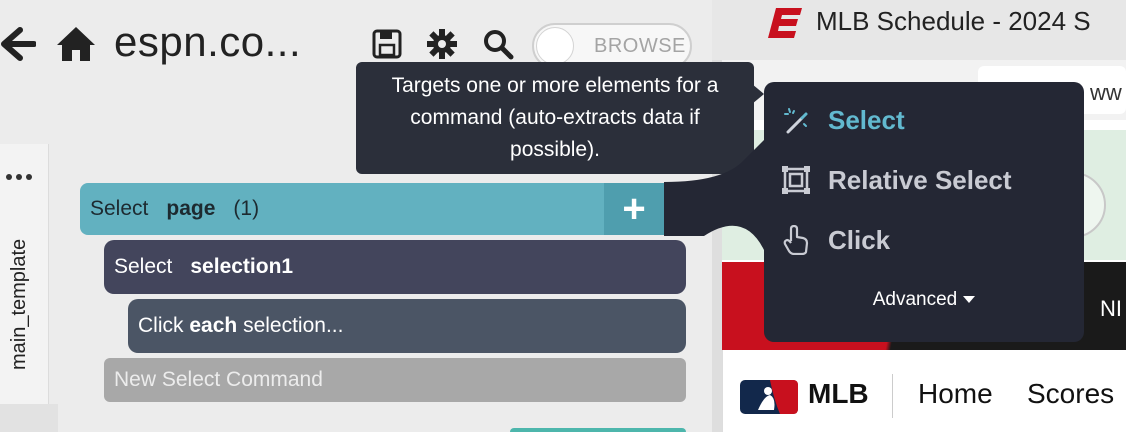  What do you see at coordinates (598, 430) in the screenshot?
I see `bottom-accent-bar` at bounding box center [598, 430].